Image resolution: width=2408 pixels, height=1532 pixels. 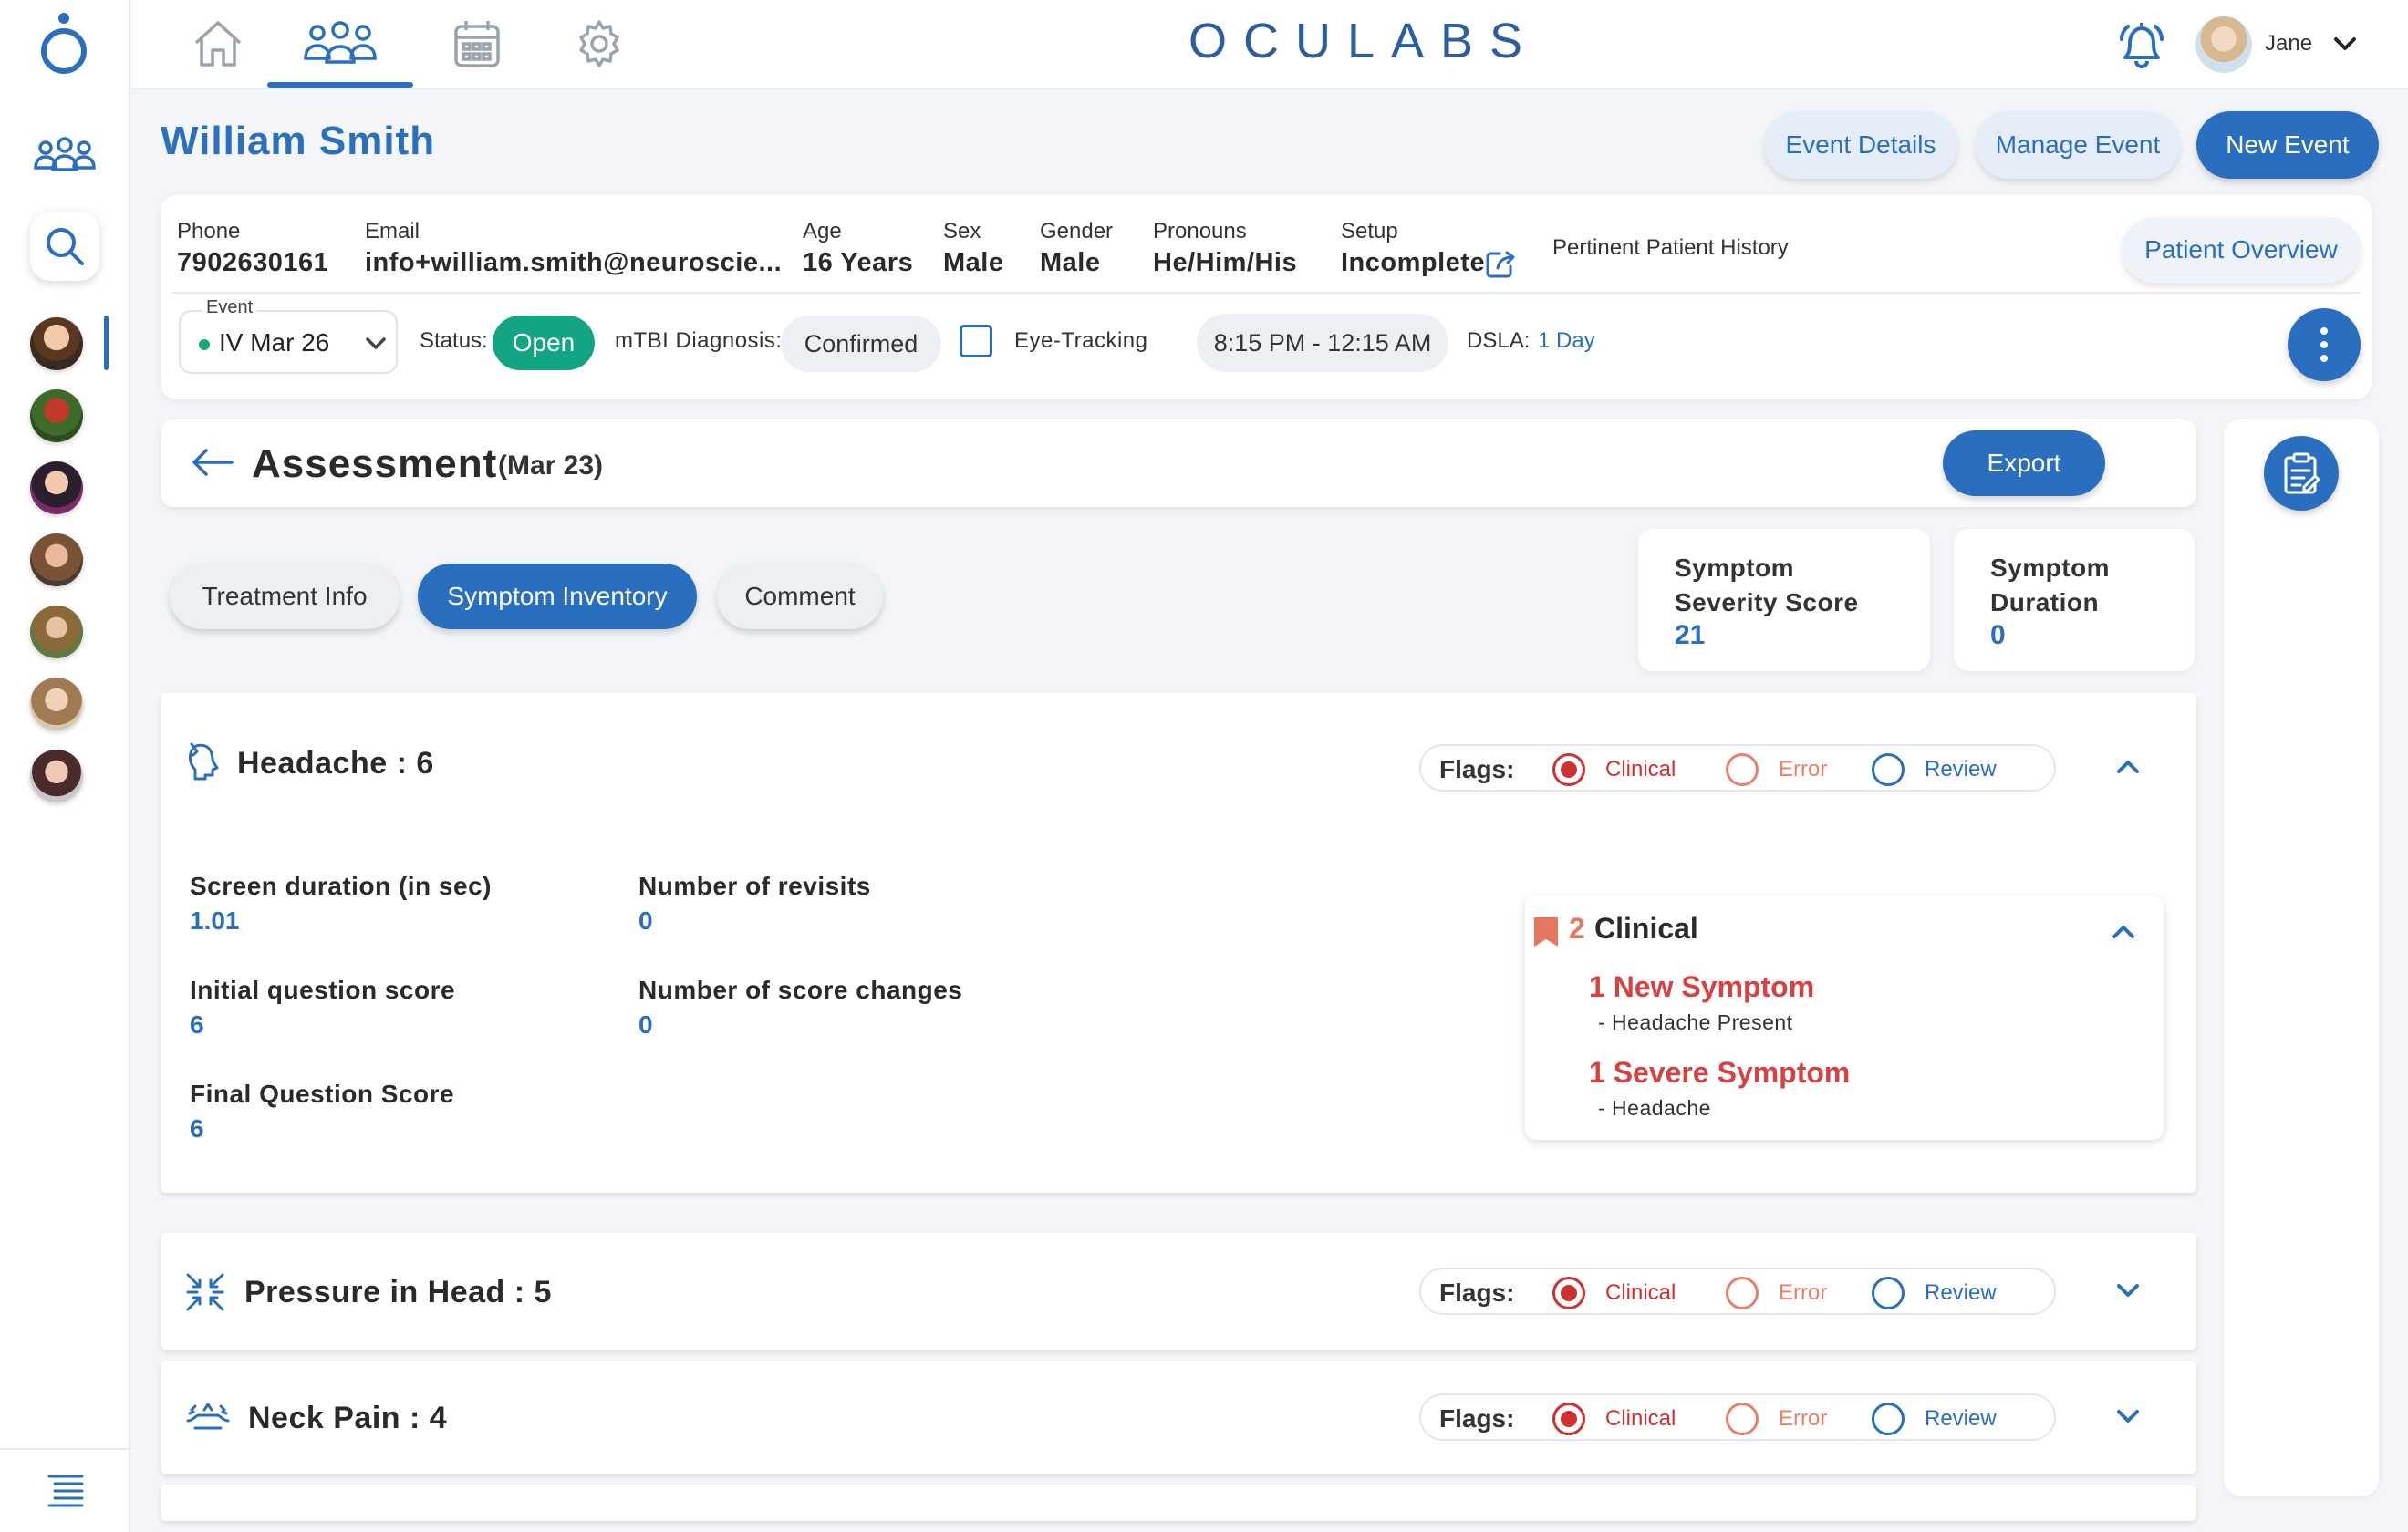 I want to click on rail-footer, so click(x=65, y=1490).